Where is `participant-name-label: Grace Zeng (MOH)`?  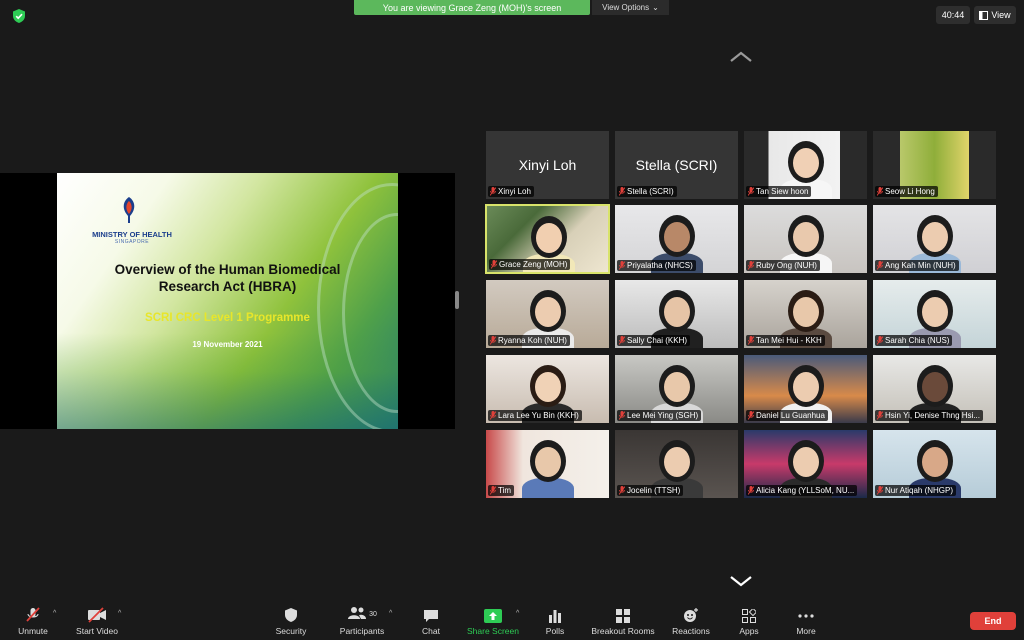
participant-name-label: Grace Zeng (MOH) is located at coordinates (530, 264).